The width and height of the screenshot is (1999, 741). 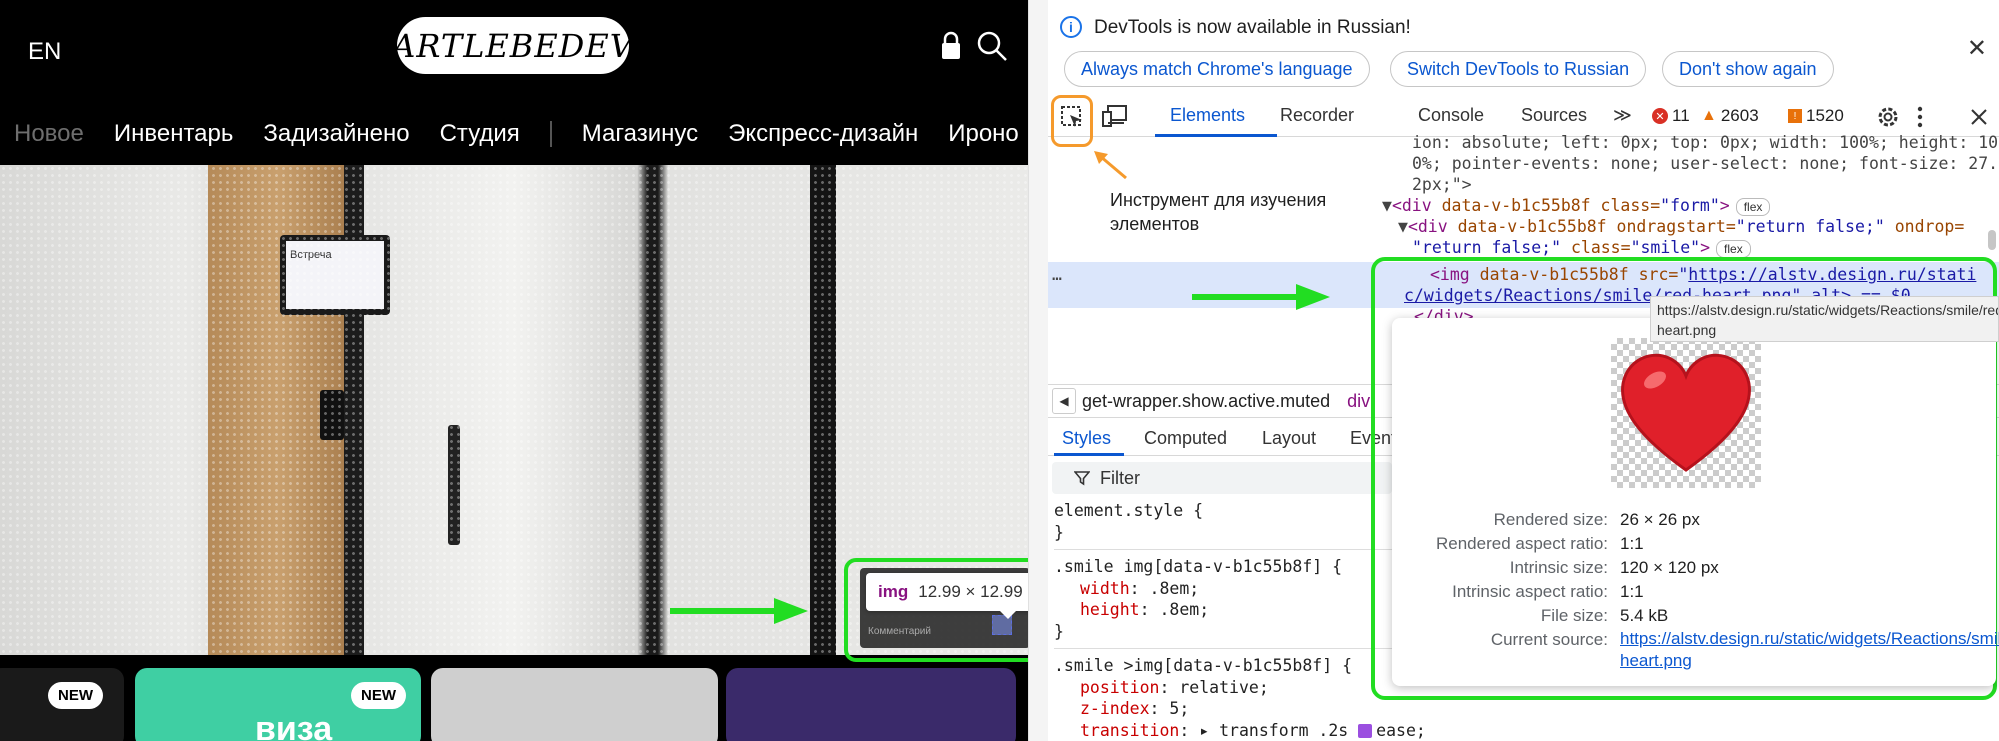 What do you see at coordinates (1317, 115) in the screenshot?
I see `tab-recorder: Recorder` at bounding box center [1317, 115].